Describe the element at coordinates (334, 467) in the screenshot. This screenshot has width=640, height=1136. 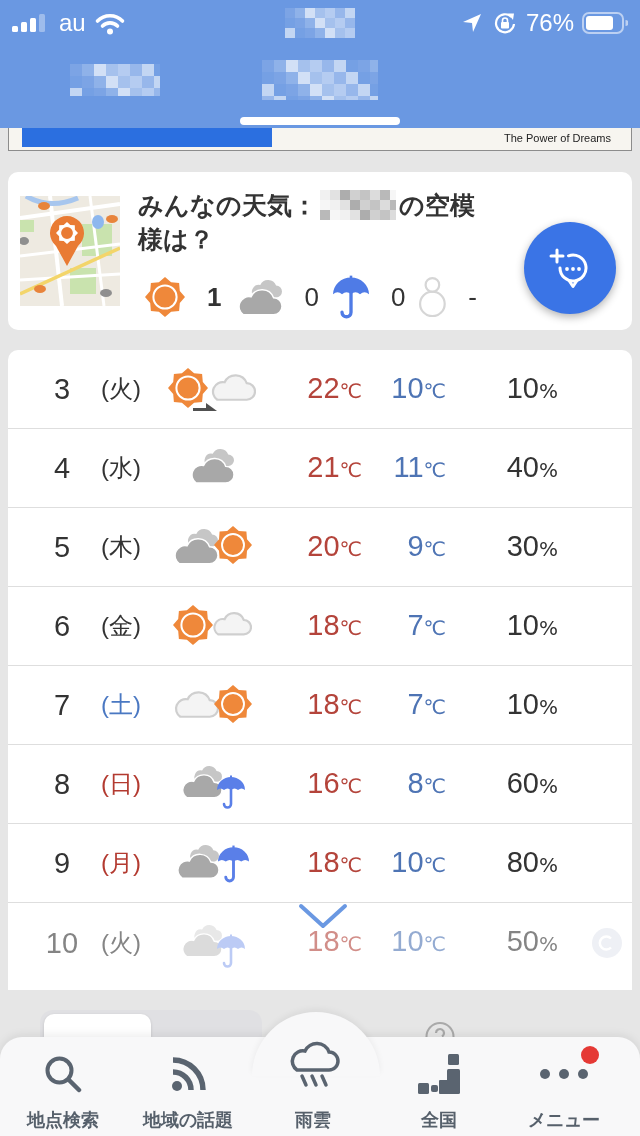
I see `high-temperature: 21℃` at that location.